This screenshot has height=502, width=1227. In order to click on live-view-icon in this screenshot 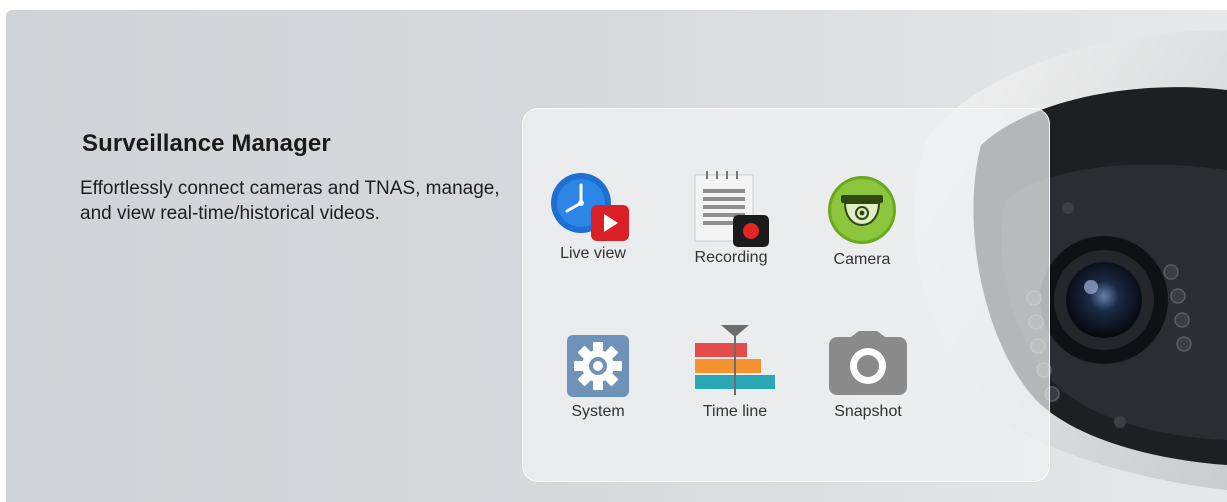, I will do `click(590, 207)`.